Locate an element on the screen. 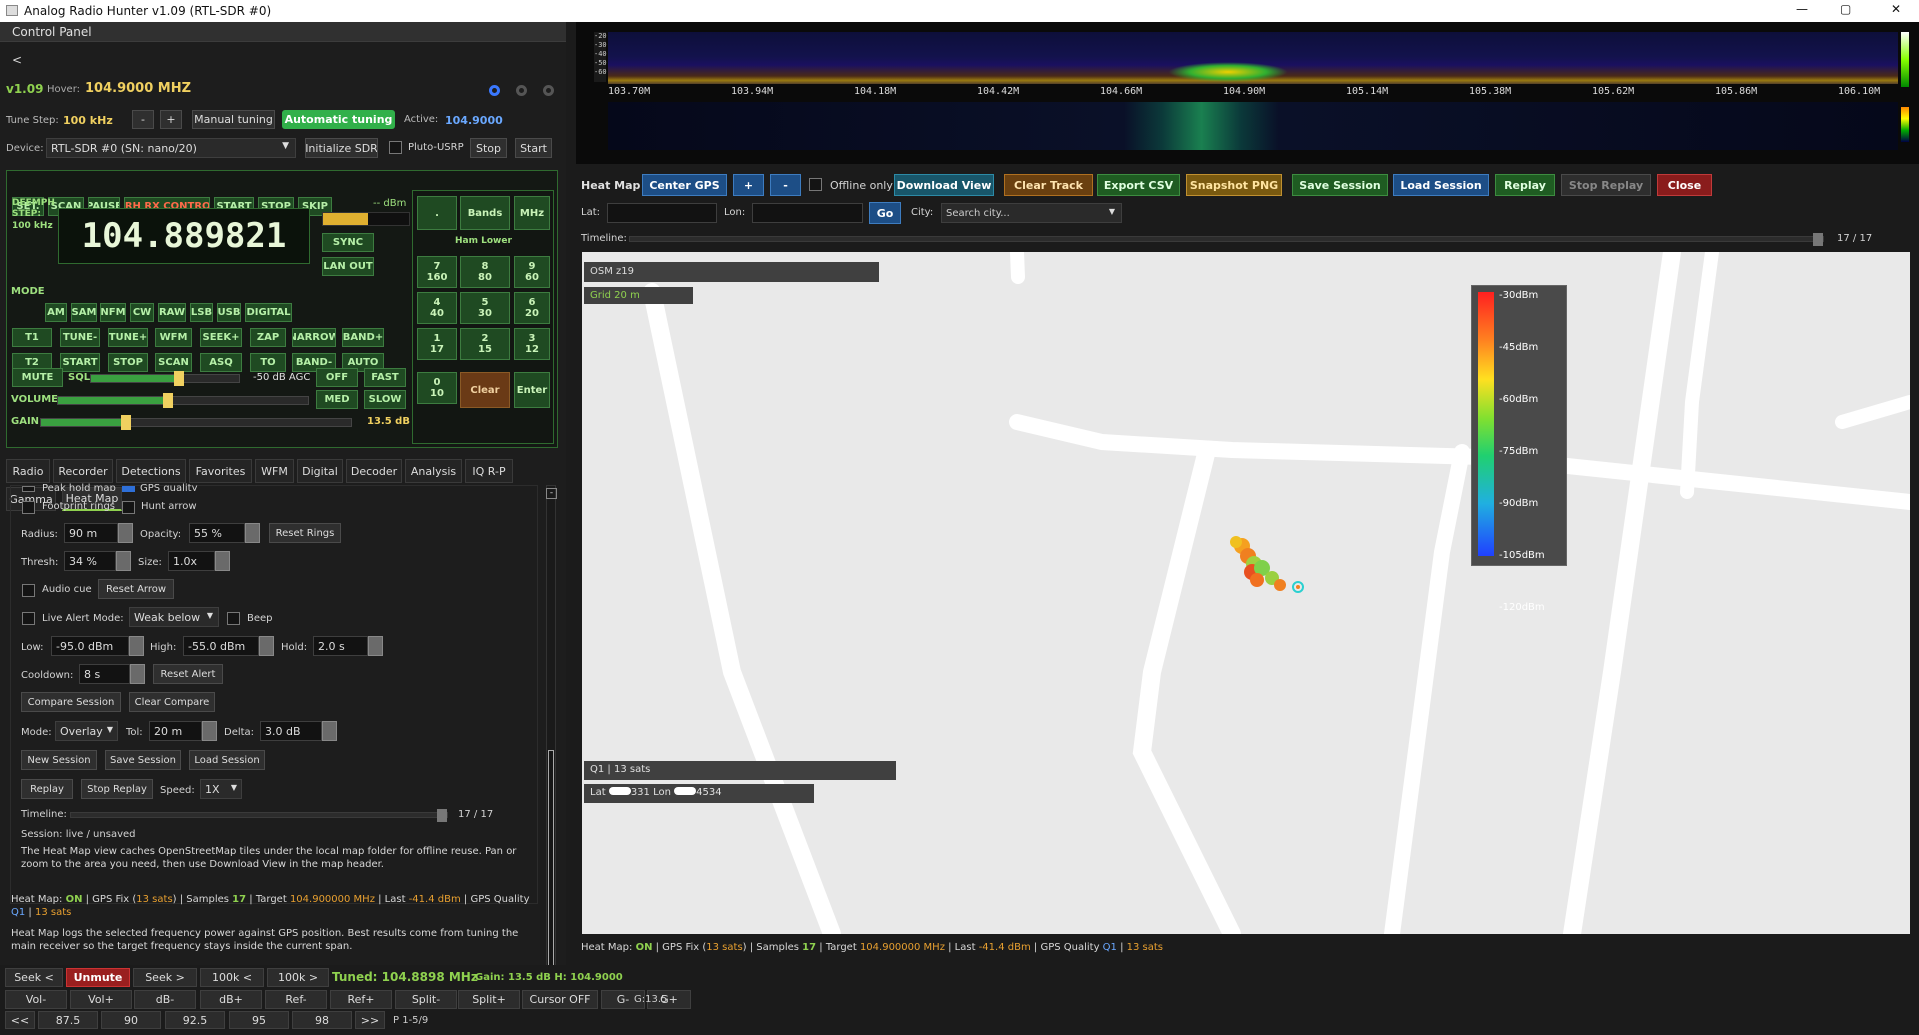 This screenshot has height=1035, width=1919. mode-button: SAM is located at coordinates (84, 312).